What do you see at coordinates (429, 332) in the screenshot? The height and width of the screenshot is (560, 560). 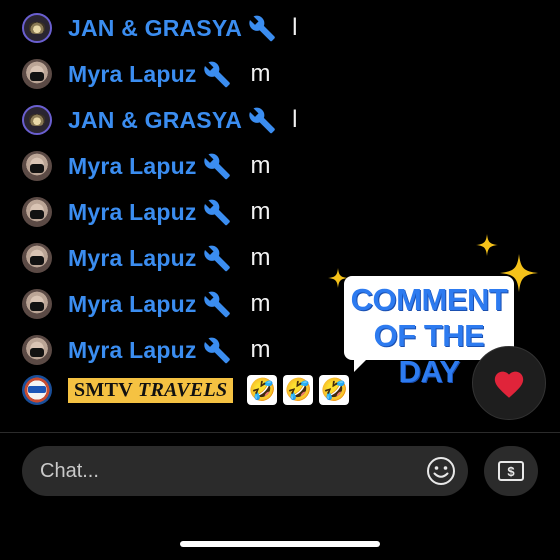 I see `comment-of-the-day-sticker: COMMENT OF THE DAY` at bounding box center [429, 332].